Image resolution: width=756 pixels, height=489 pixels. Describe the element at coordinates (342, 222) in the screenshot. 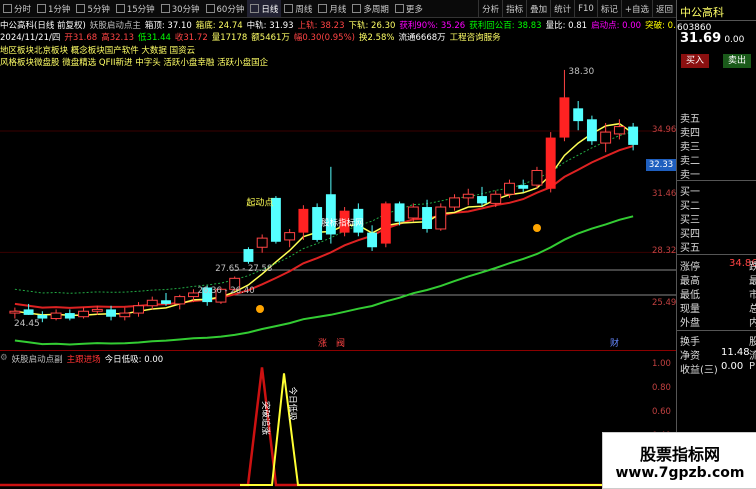

I see `indicator-box-label: 股标指标网` at that location.